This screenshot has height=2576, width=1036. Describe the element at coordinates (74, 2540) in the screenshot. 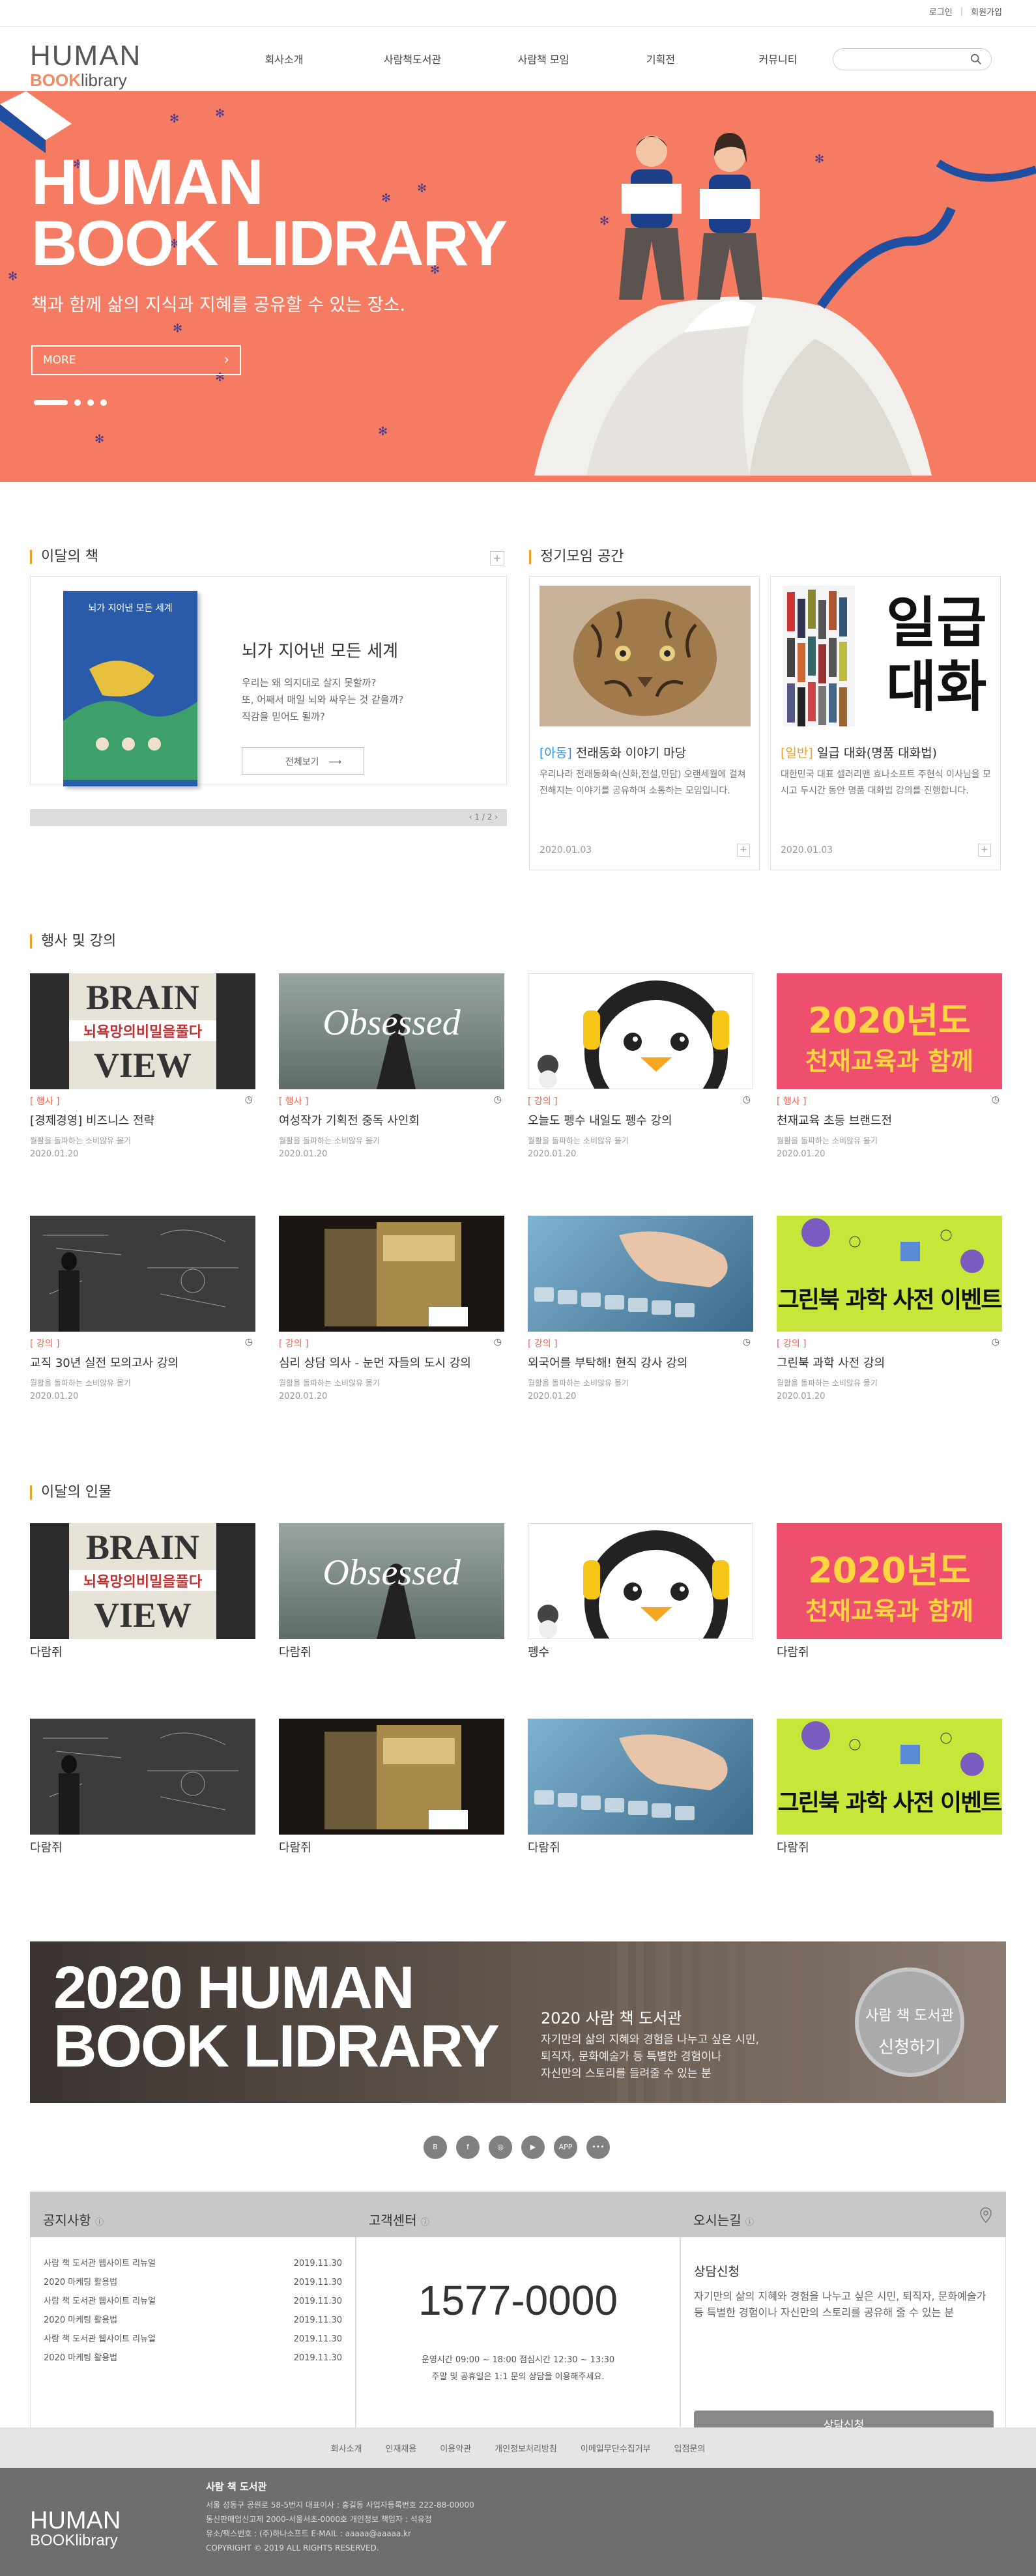

I see `footer-logo-line2: BOOKlibrary` at that location.